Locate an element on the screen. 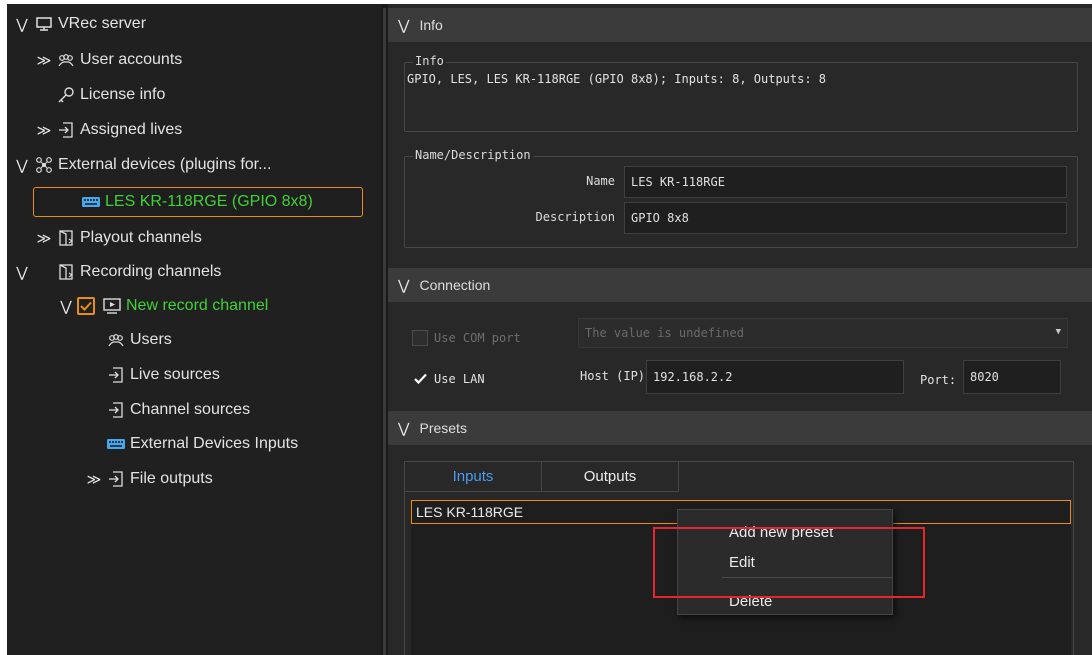  info-section-header: ⋁ Info is located at coordinates (740, 25).